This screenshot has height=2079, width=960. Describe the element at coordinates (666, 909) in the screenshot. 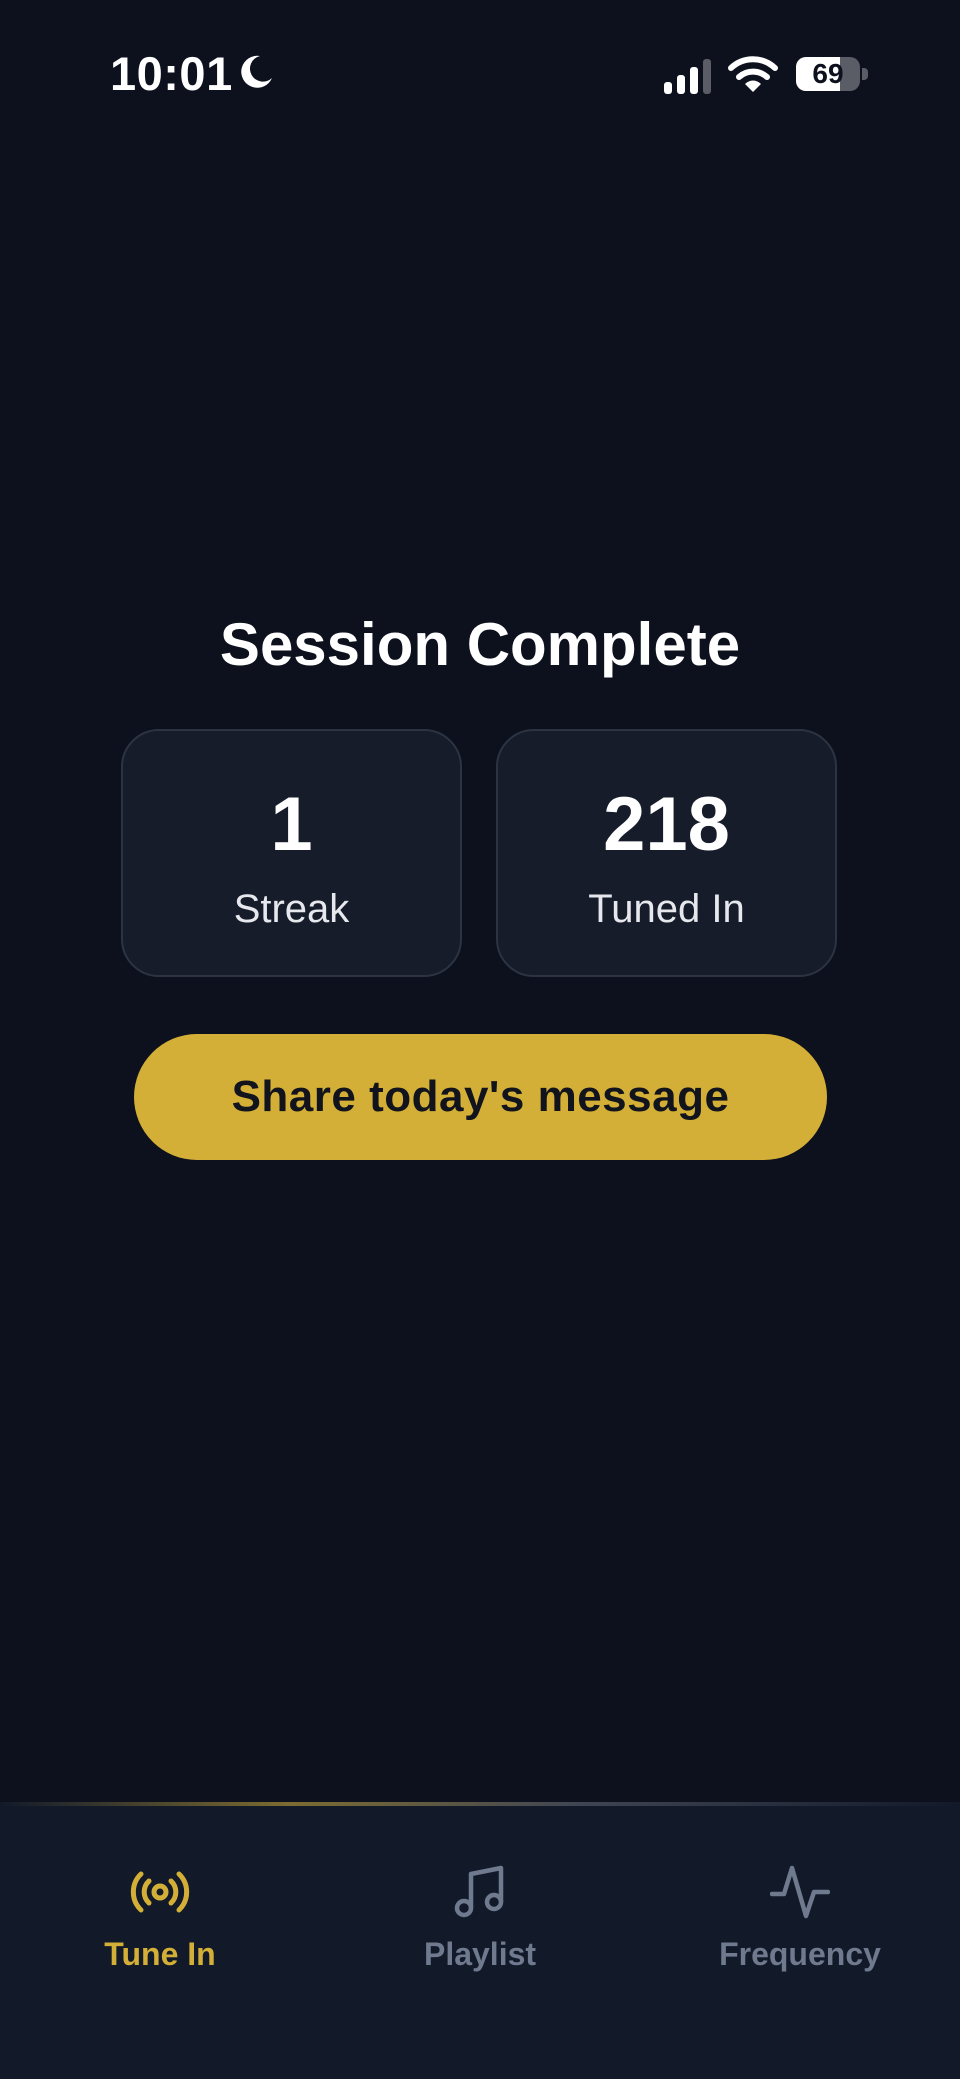

I see `tuned-in-label: Tuned In` at that location.